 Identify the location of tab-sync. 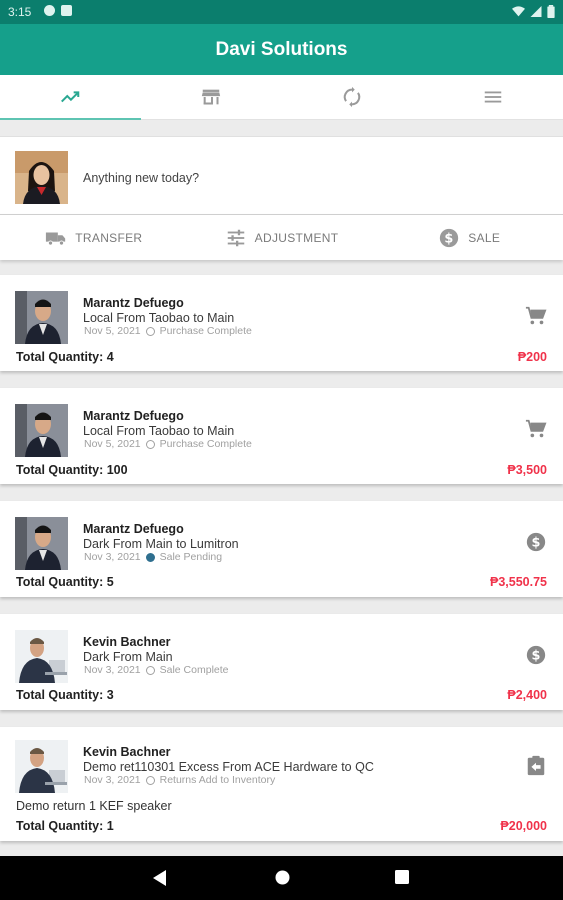
(352, 97).